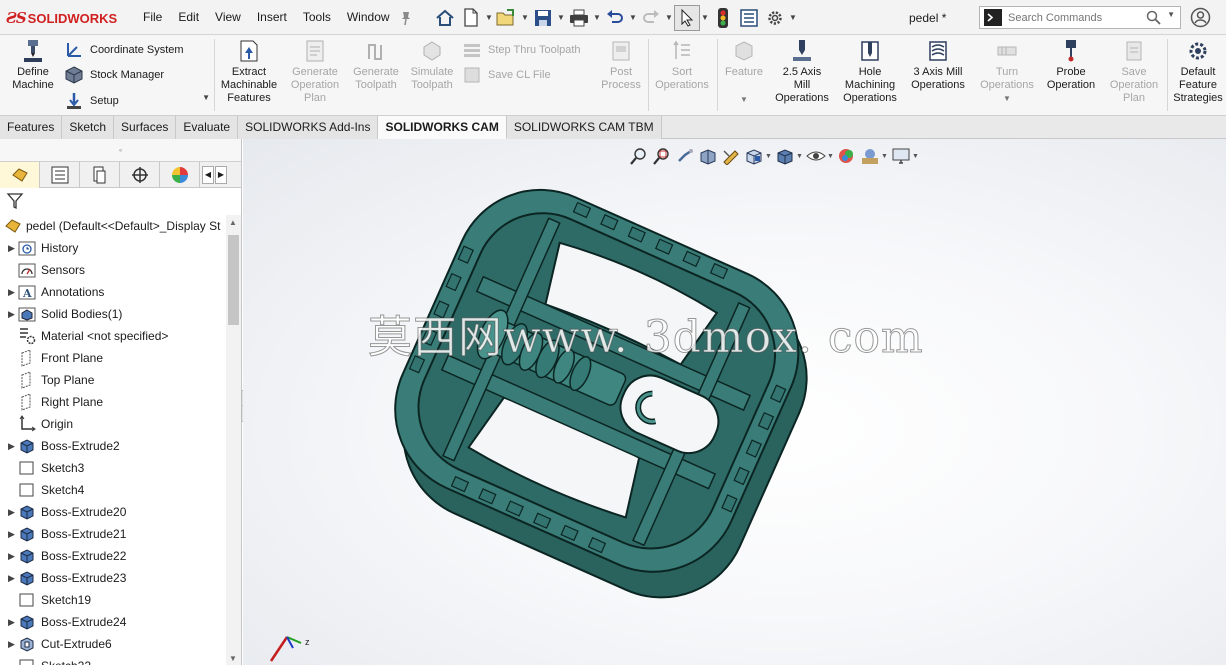 The image size is (1226, 665). What do you see at coordinates (113, 660) in the screenshot?
I see `tree-item: Sketch22` at bounding box center [113, 660].